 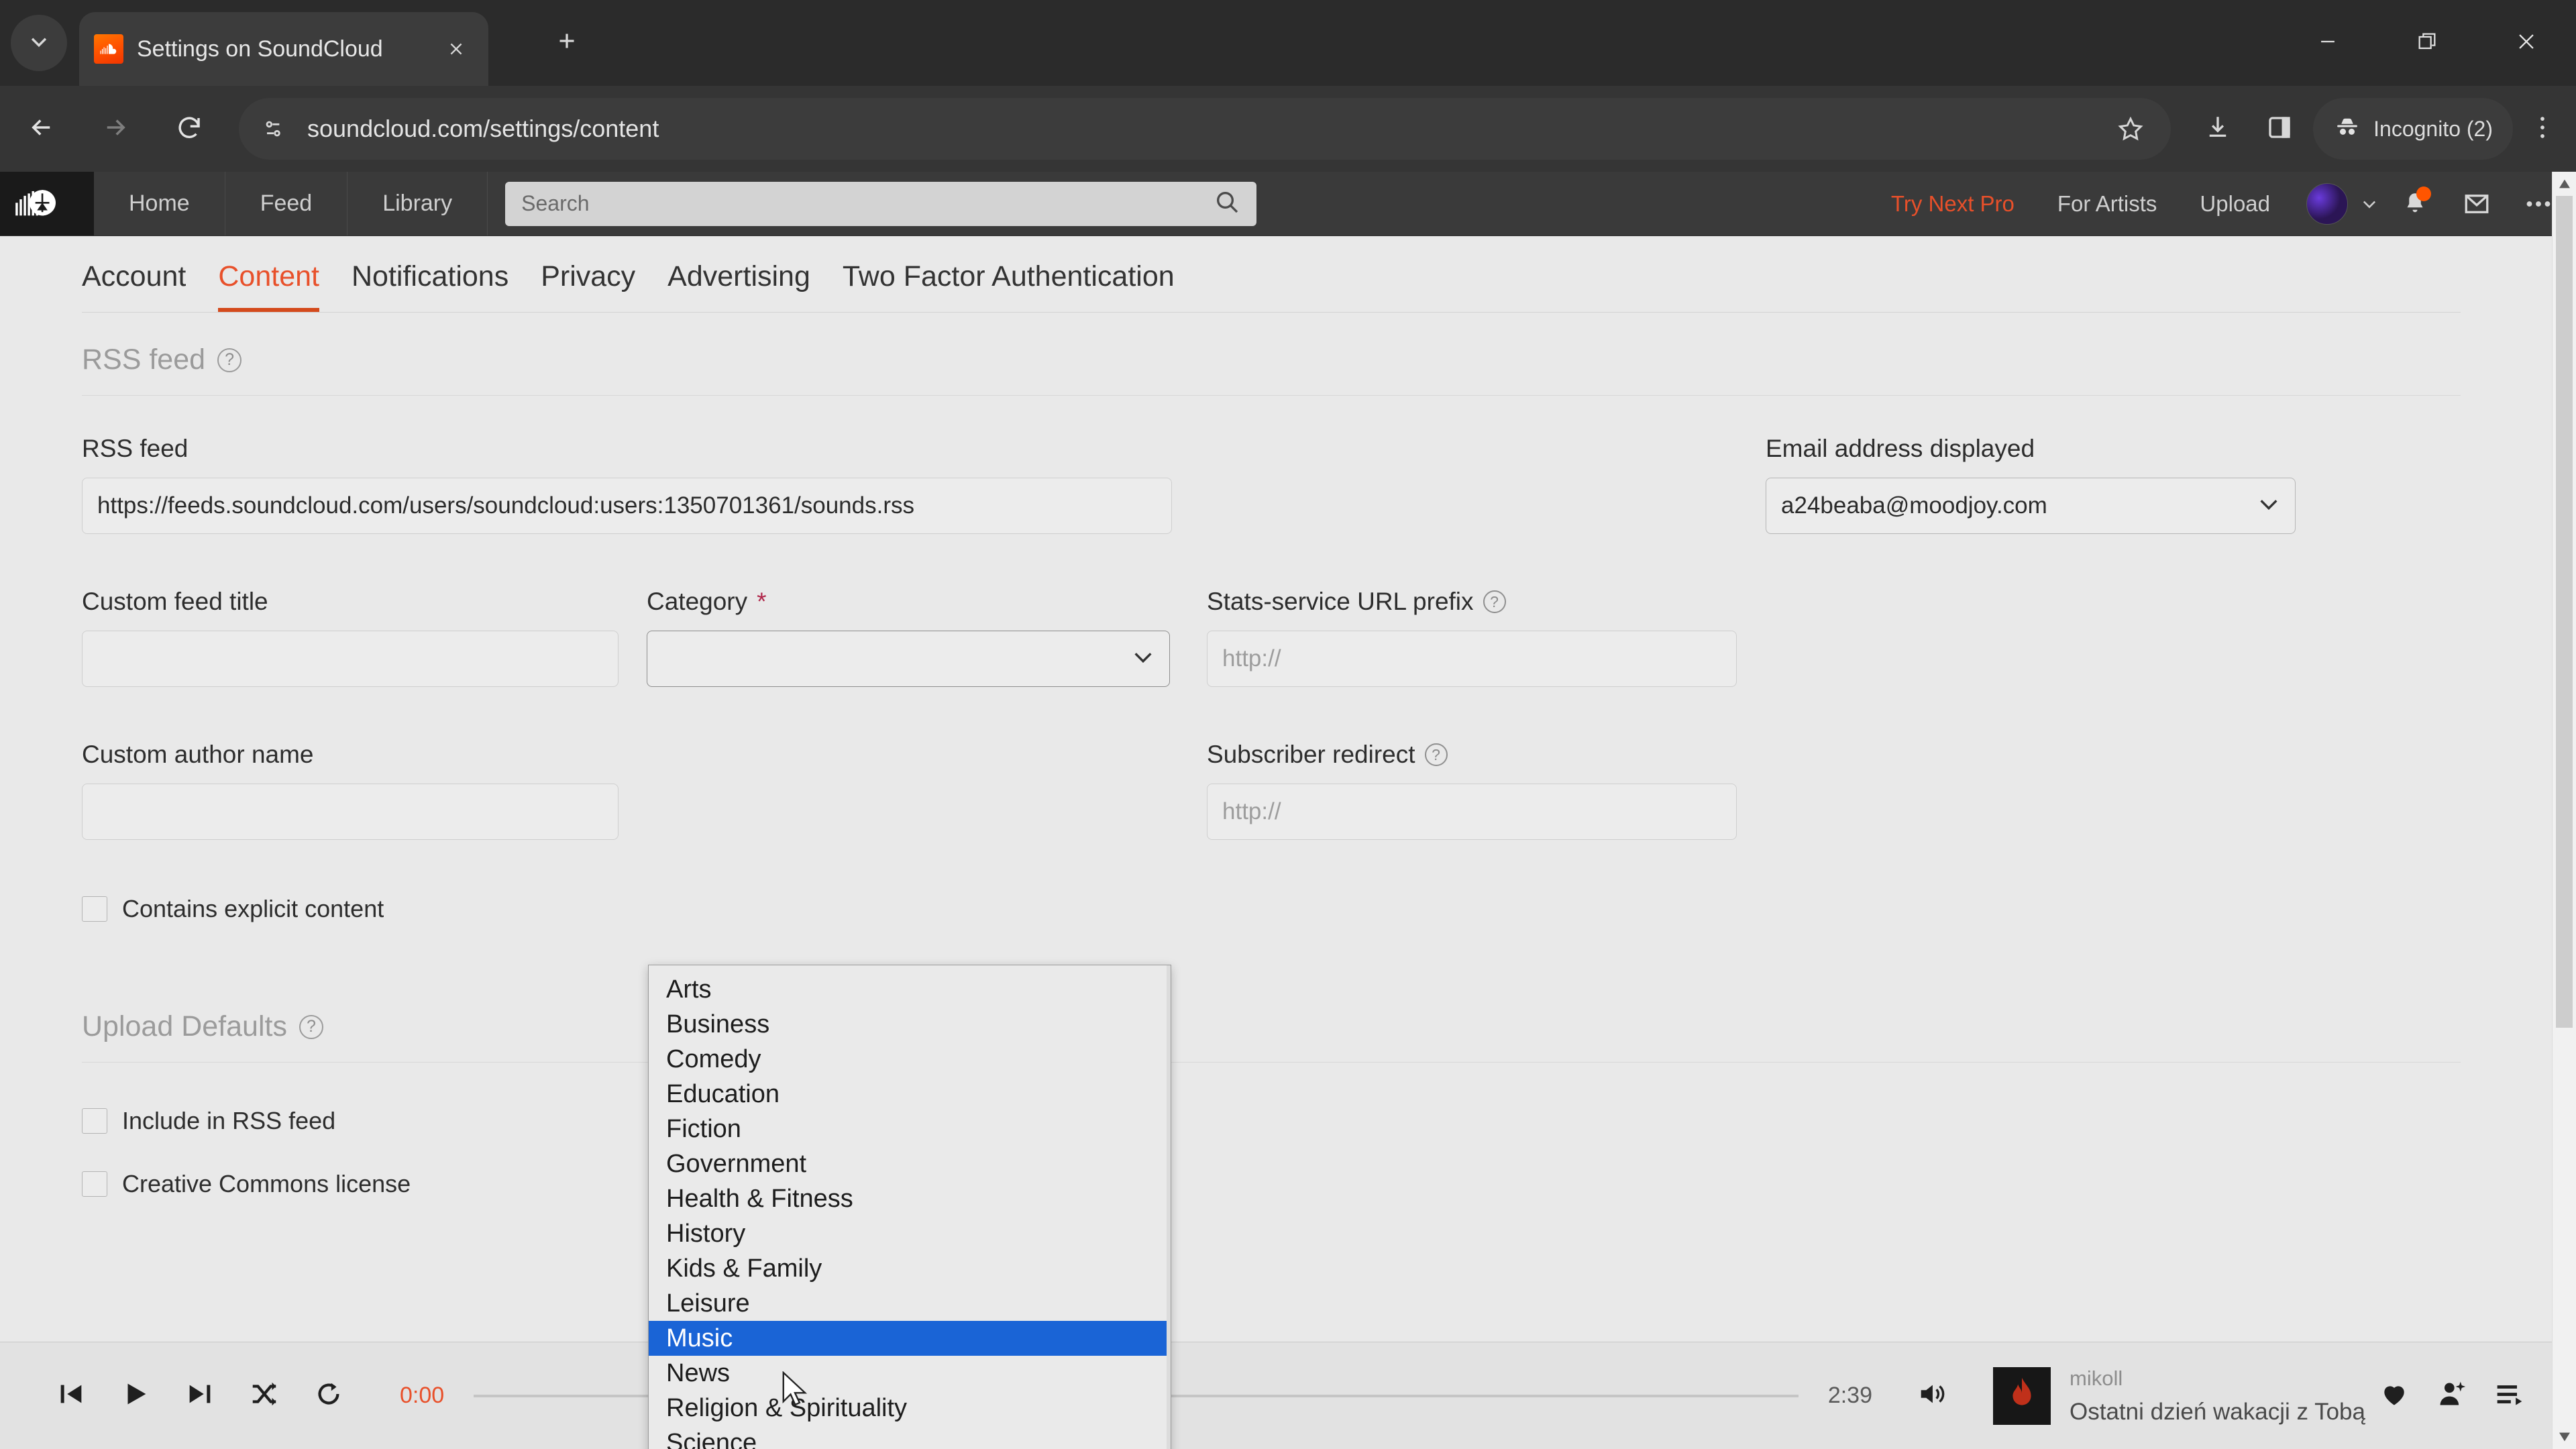 I want to click on contains-explicit-content-checkbox-row: Contains explicit content, so click(x=1271, y=909).